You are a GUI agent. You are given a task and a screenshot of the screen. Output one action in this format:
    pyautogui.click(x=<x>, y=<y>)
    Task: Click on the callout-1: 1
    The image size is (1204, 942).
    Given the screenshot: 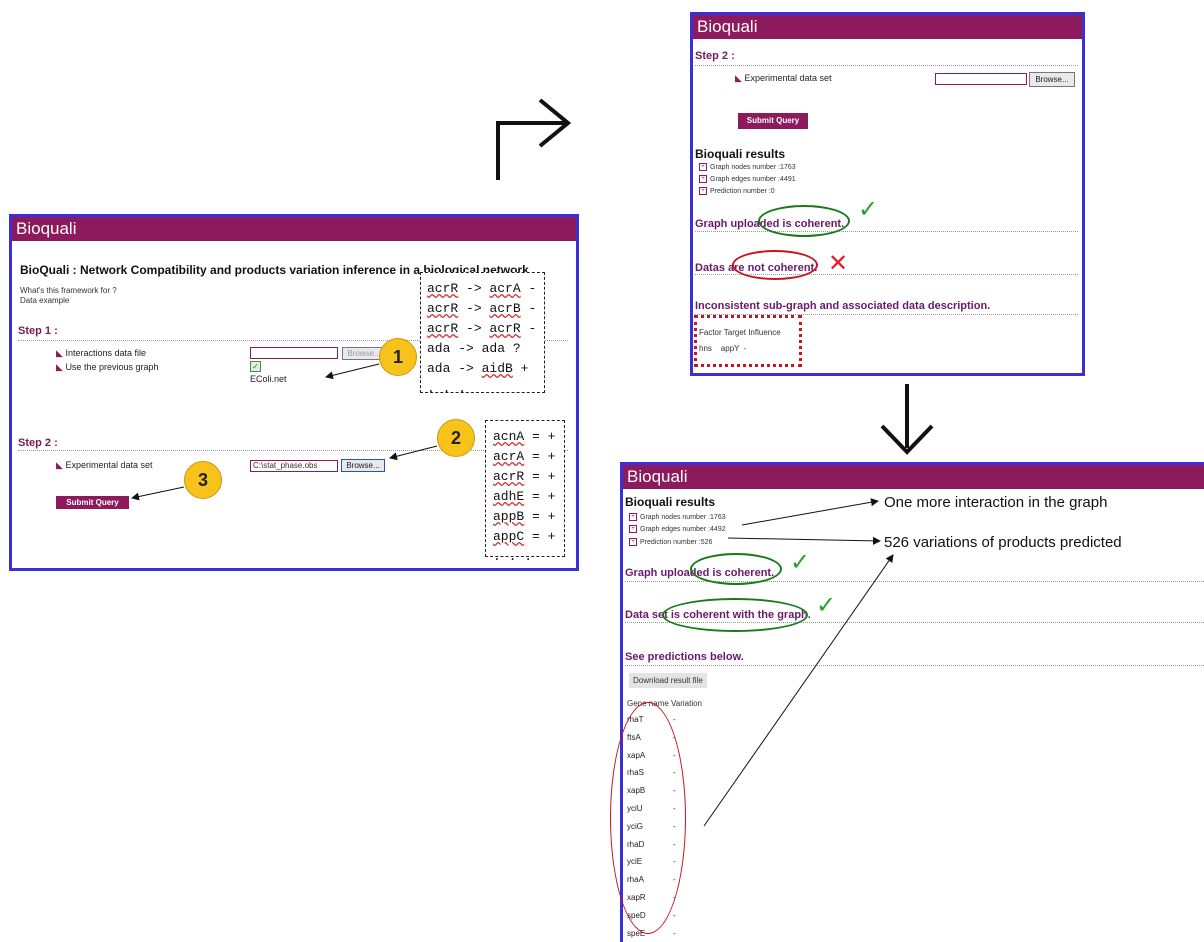 What is the action you would take?
    pyautogui.click(x=398, y=357)
    